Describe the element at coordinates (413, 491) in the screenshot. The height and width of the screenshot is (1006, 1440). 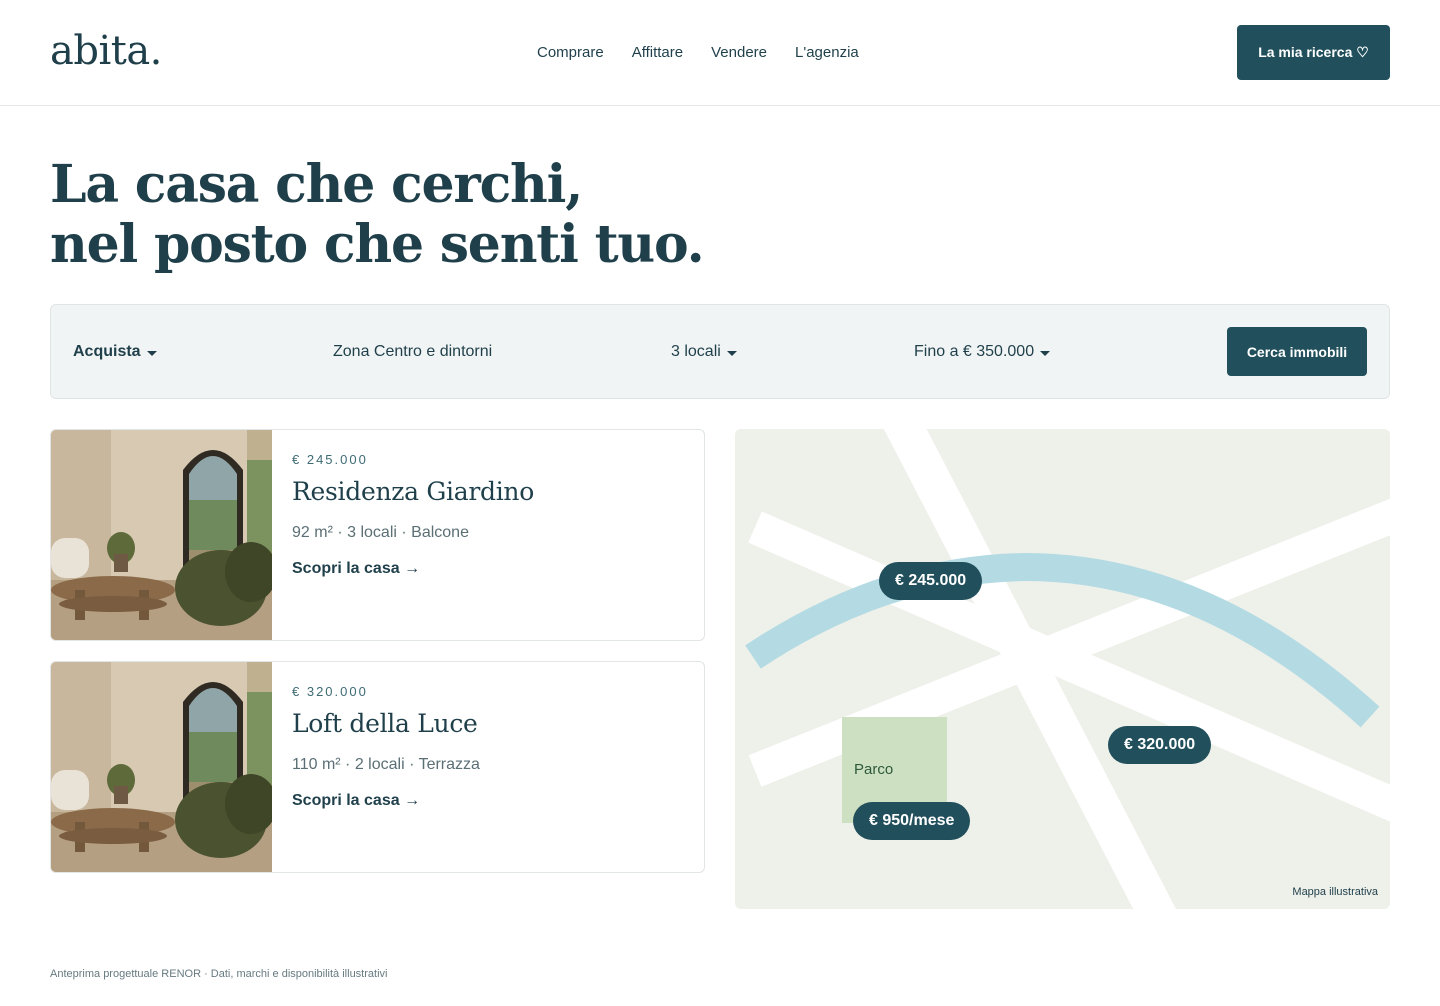
I see `listing-title: Residenza Giardino` at that location.